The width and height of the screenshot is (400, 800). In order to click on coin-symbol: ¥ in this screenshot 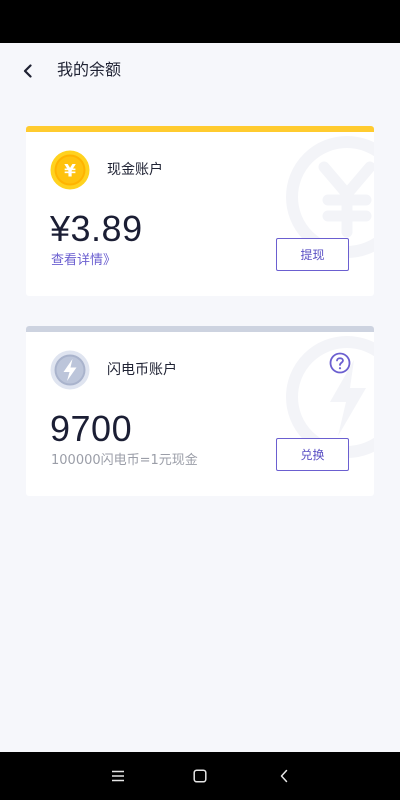, I will do `click(70, 172)`.